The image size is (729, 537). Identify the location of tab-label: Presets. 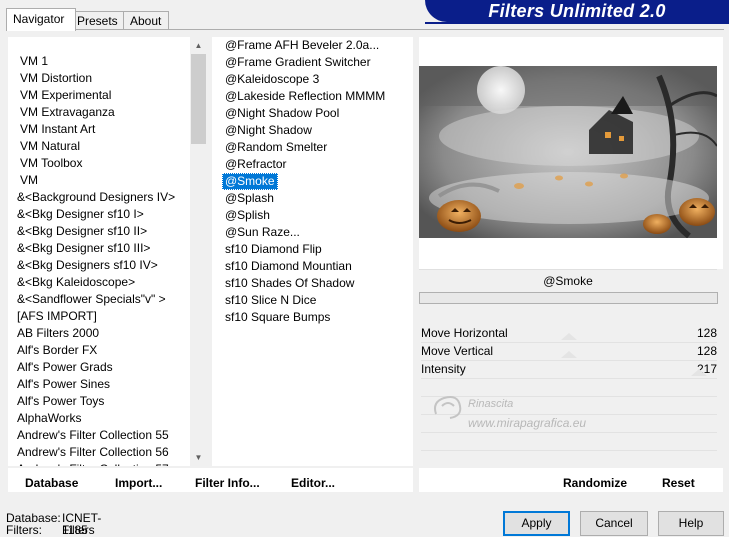
(97, 21).